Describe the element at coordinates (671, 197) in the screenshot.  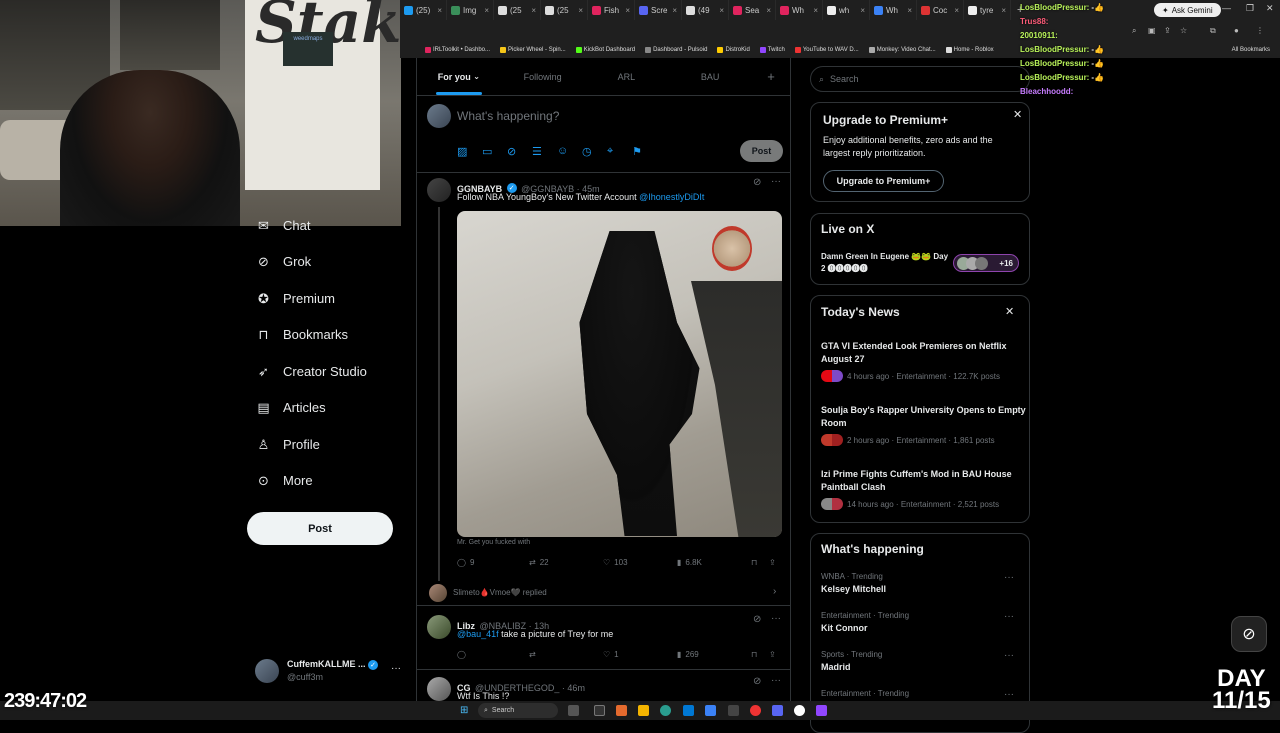
I see `tweet-mention-link: @IhonestlyDiDIt` at that location.